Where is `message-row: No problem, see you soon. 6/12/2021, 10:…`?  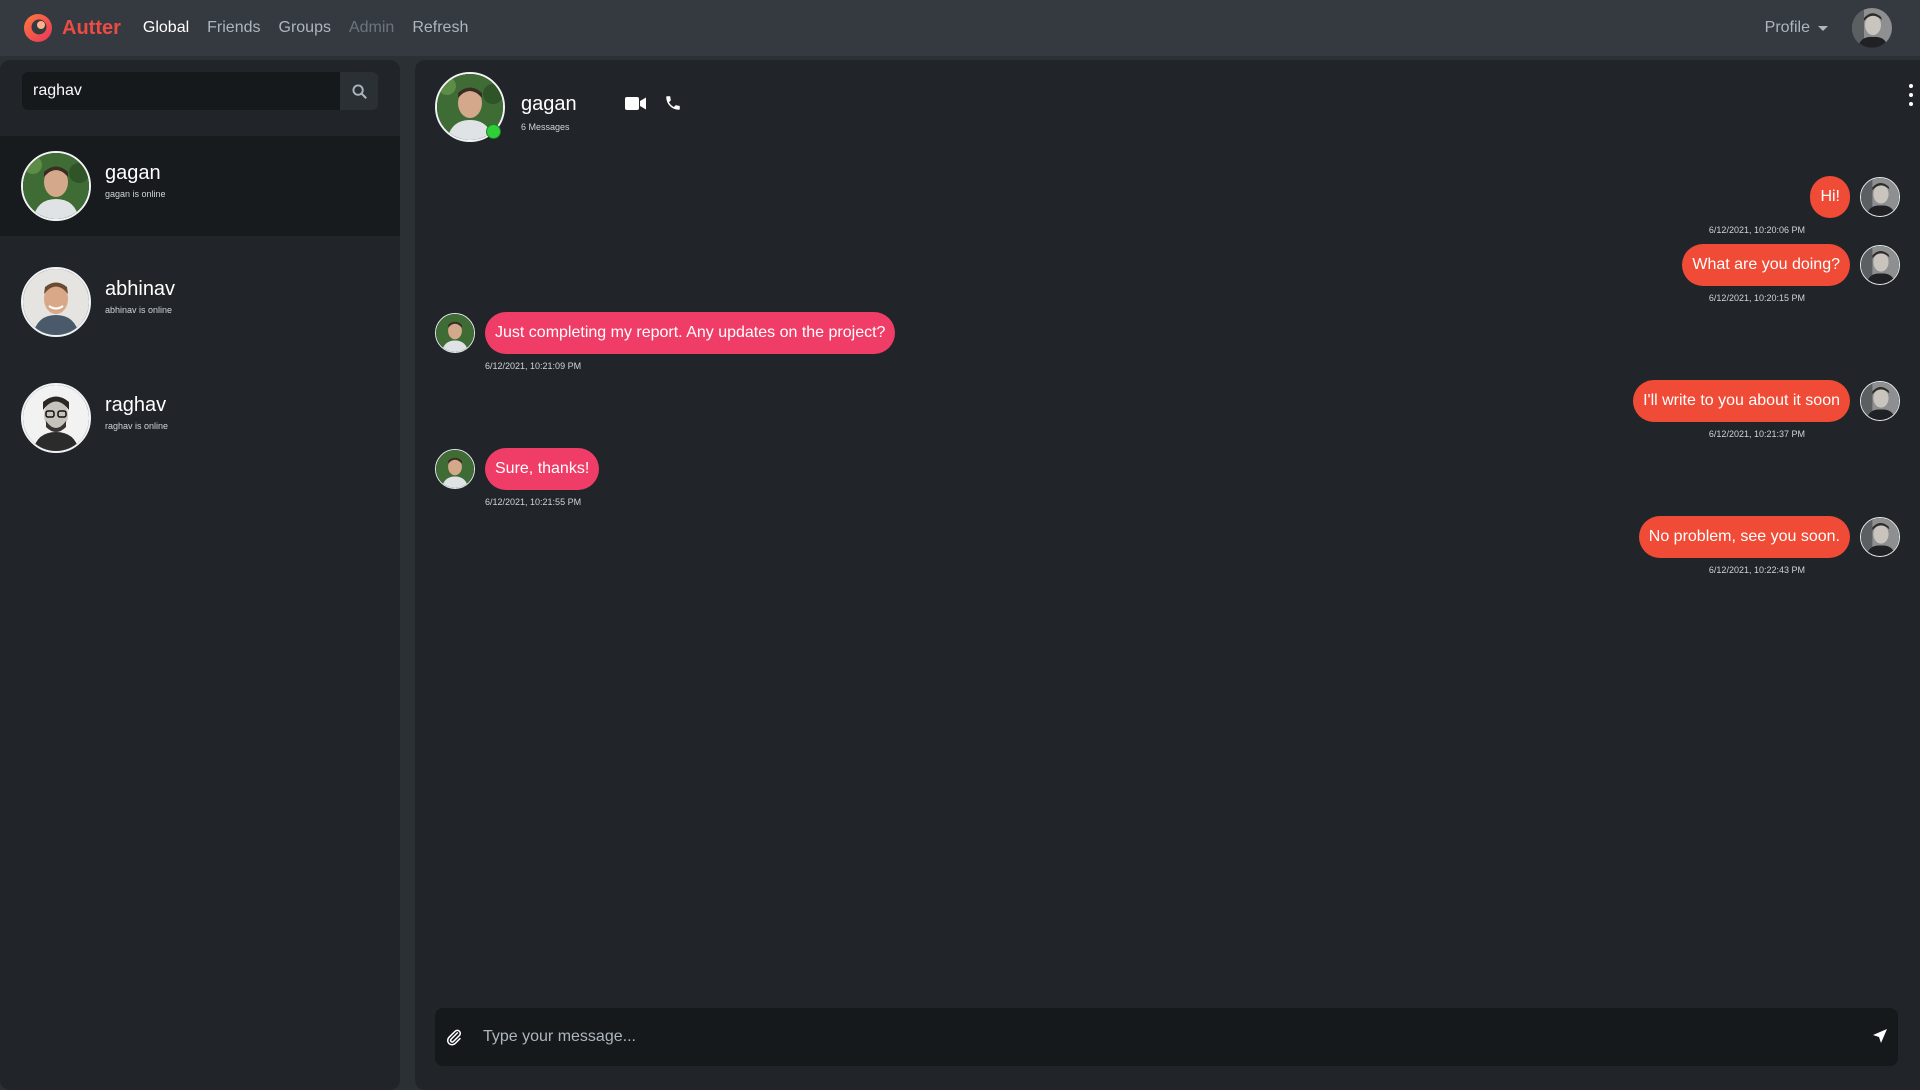 message-row: No problem, see you soon. 6/12/2021, 10:… is located at coordinates (1600, 547).